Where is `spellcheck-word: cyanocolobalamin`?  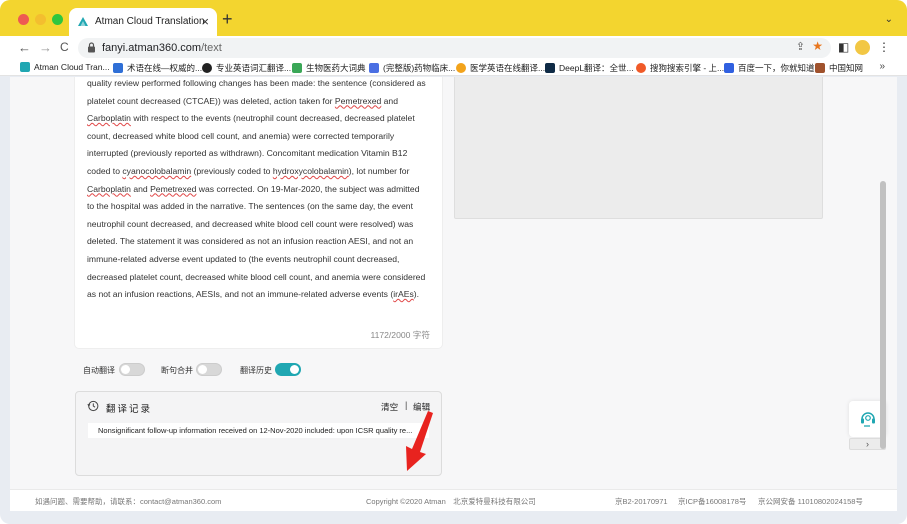 spellcheck-word: cyanocolobalamin is located at coordinates (157, 170).